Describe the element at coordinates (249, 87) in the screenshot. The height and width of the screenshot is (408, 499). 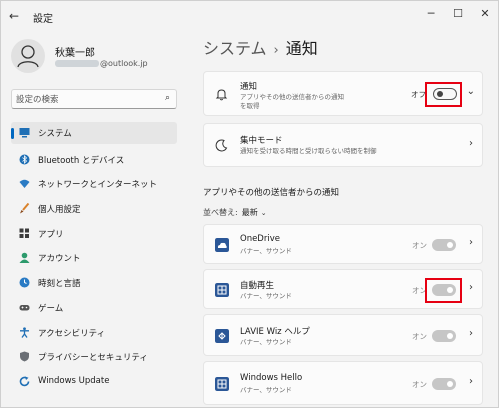
I see `notifications-title: 通知` at that location.